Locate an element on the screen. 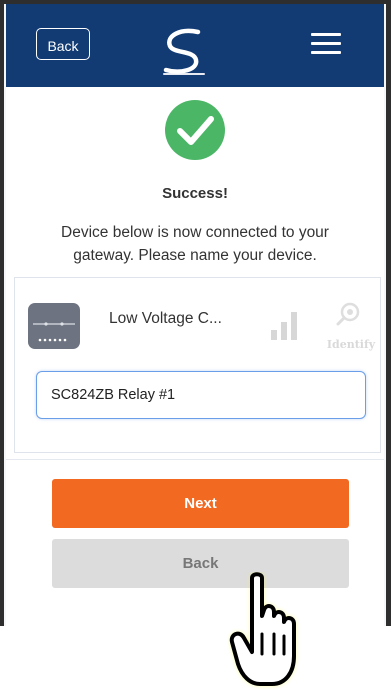  header-bar: Back is located at coordinates (195, 45).